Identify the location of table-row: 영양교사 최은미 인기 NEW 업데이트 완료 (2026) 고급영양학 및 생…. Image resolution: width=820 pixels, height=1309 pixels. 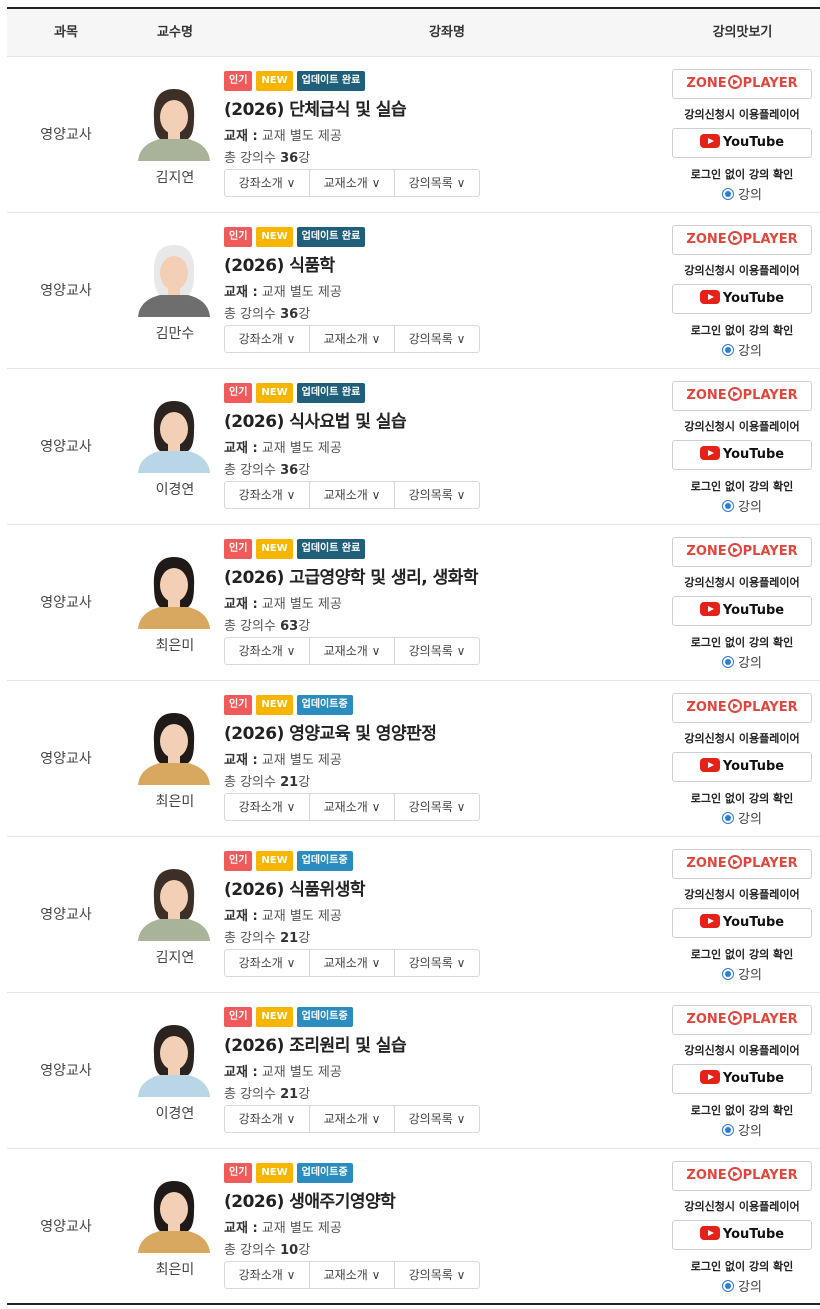
(413, 603).